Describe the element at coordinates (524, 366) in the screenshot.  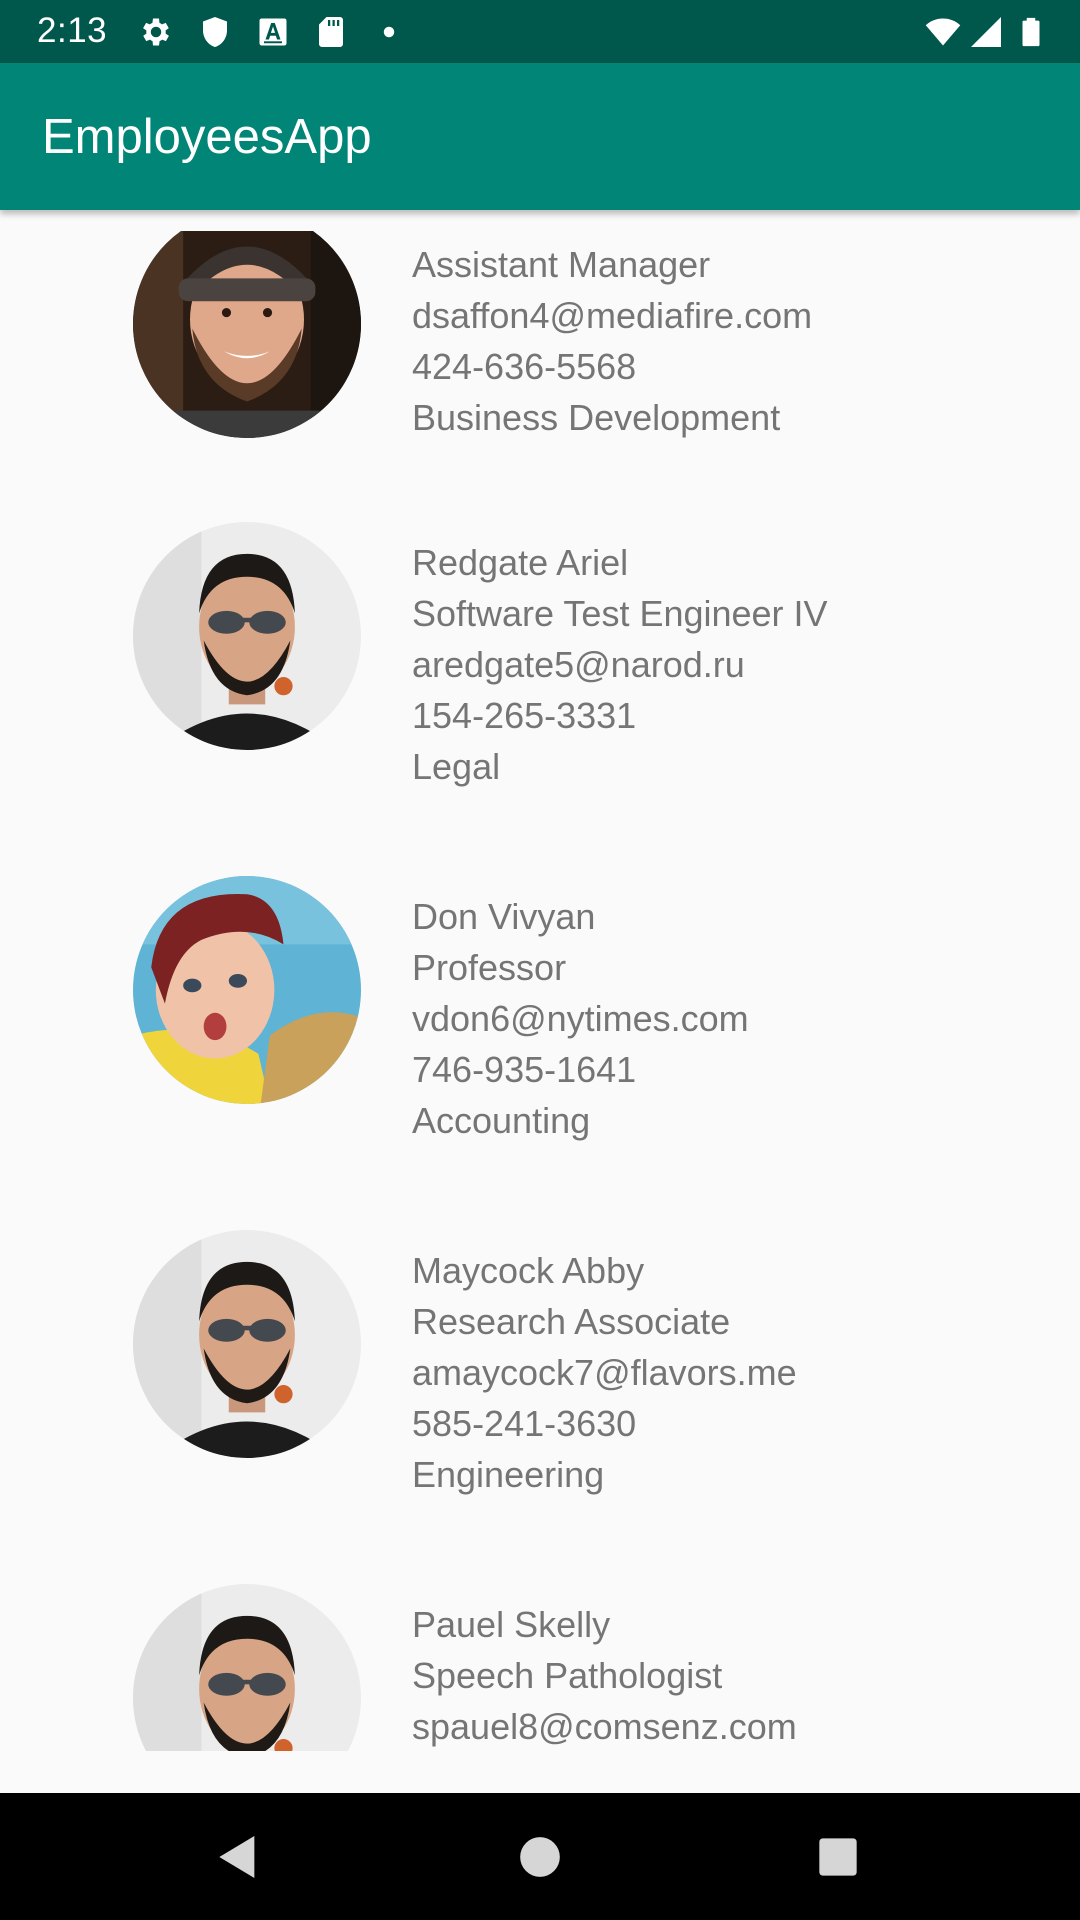
I see `employee-phone: 424-636-5568` at that location.